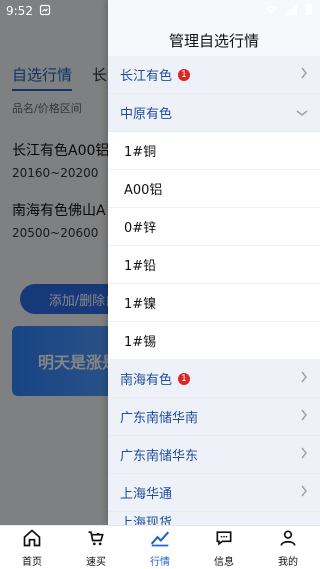  Describe the element at coordinates (214, 455) in the screenshot. I see `group-guangdong-nanchu-huadong: 广东南储华东` at that location.